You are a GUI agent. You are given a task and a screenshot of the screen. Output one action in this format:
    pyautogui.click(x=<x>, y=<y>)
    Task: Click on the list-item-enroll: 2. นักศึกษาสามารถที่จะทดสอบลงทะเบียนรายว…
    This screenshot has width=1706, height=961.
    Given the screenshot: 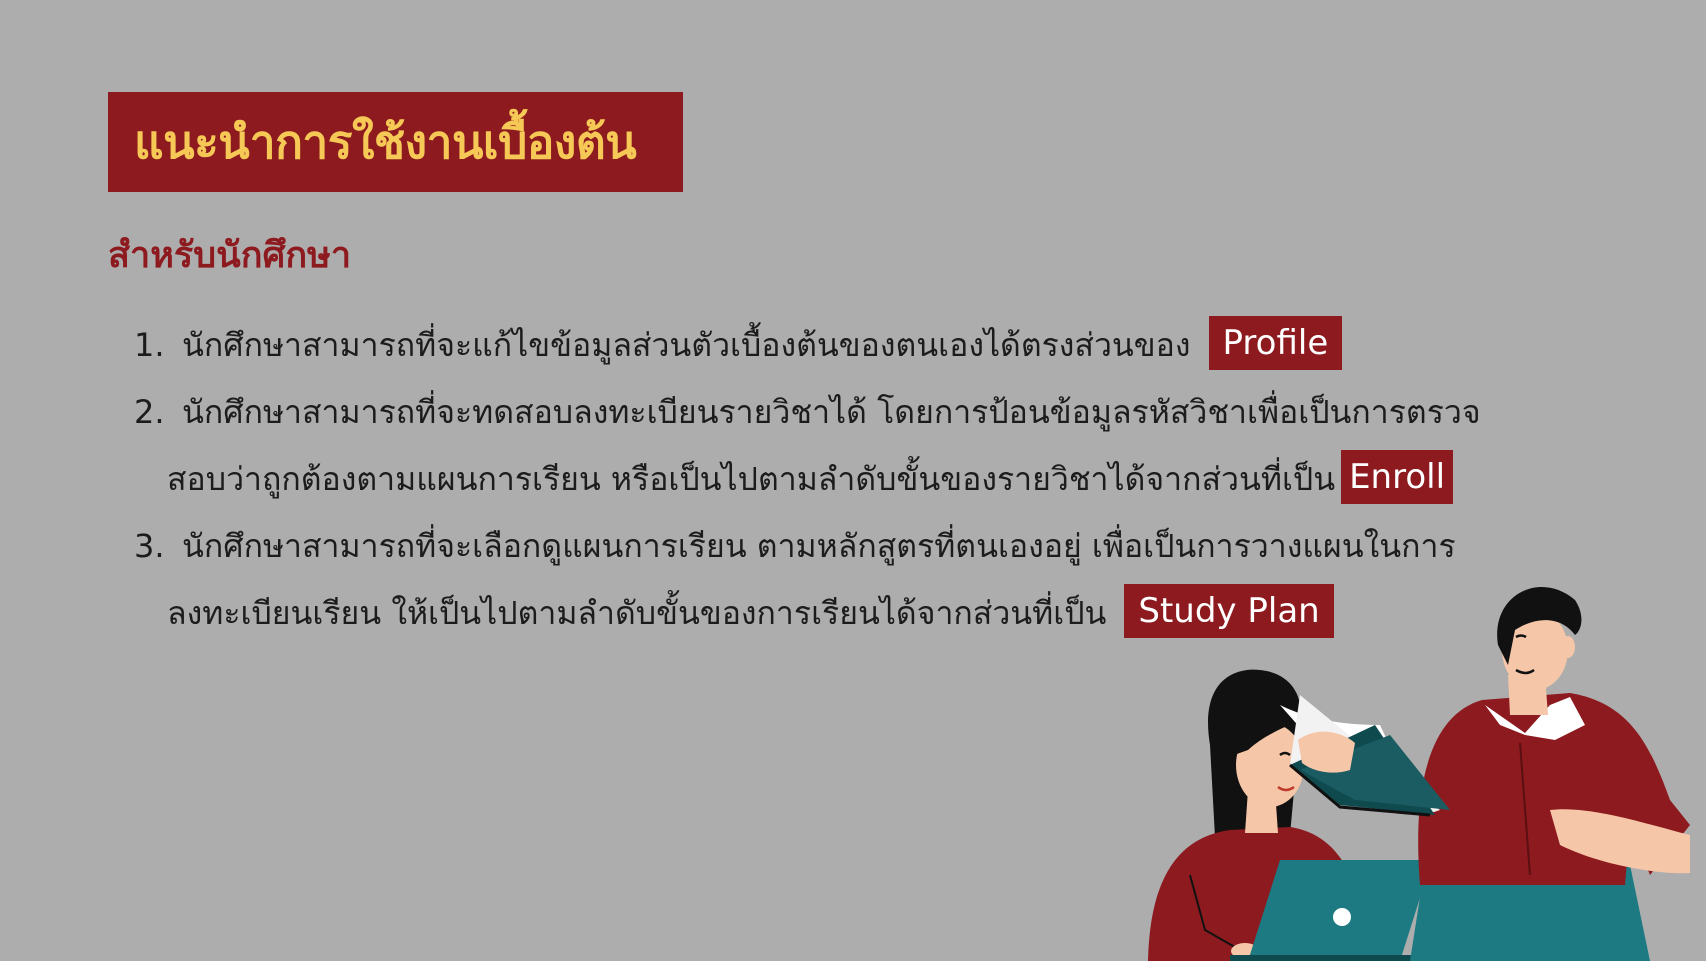 What is the action you would take?
    pyautogui.click(x=864, y=446)
    